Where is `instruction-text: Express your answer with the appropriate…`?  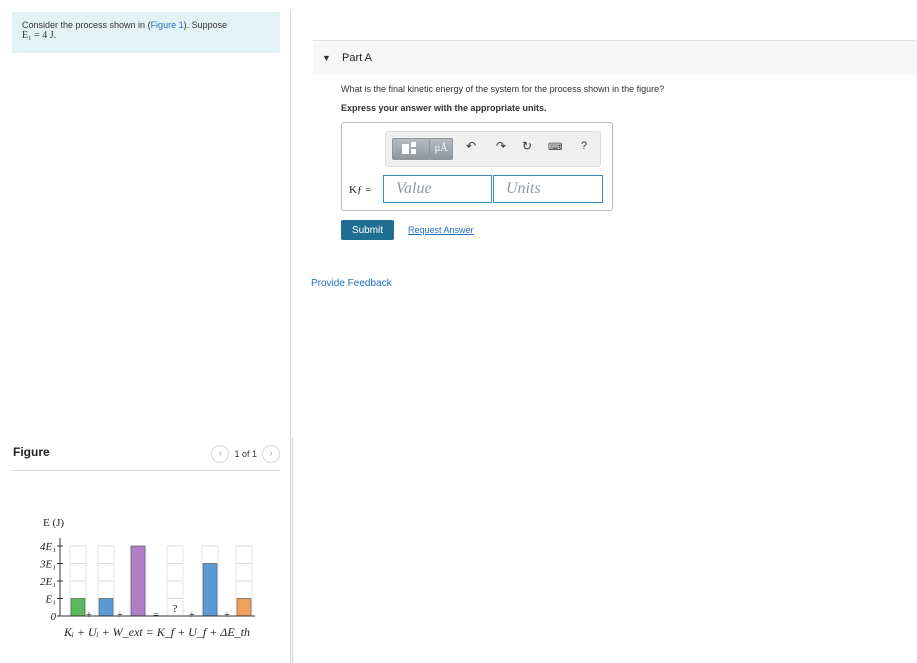 instruction-text: Express your answer with the appropriate… is located at coordinates (444, 108).